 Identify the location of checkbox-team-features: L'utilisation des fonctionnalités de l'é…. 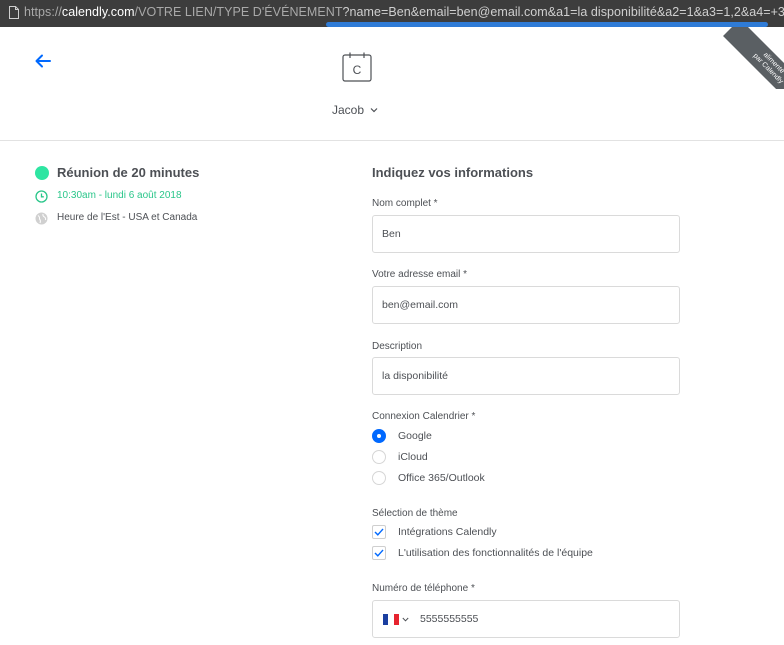
(482, 553).